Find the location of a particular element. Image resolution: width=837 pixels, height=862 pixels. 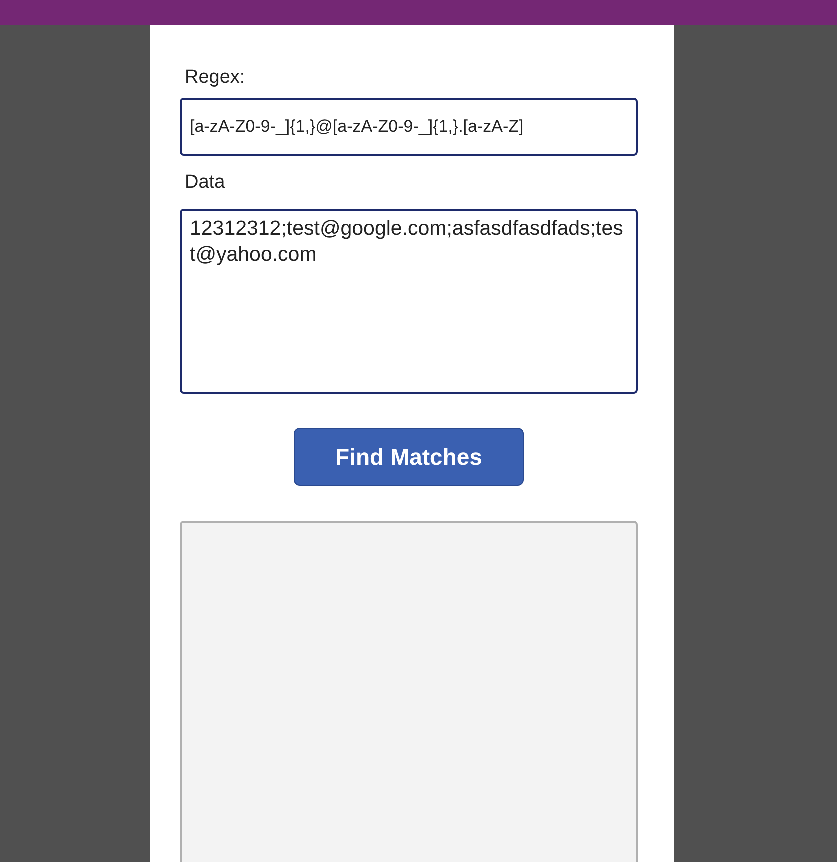

find-matches-button: Find Matches is located at coordinates (409, 457).